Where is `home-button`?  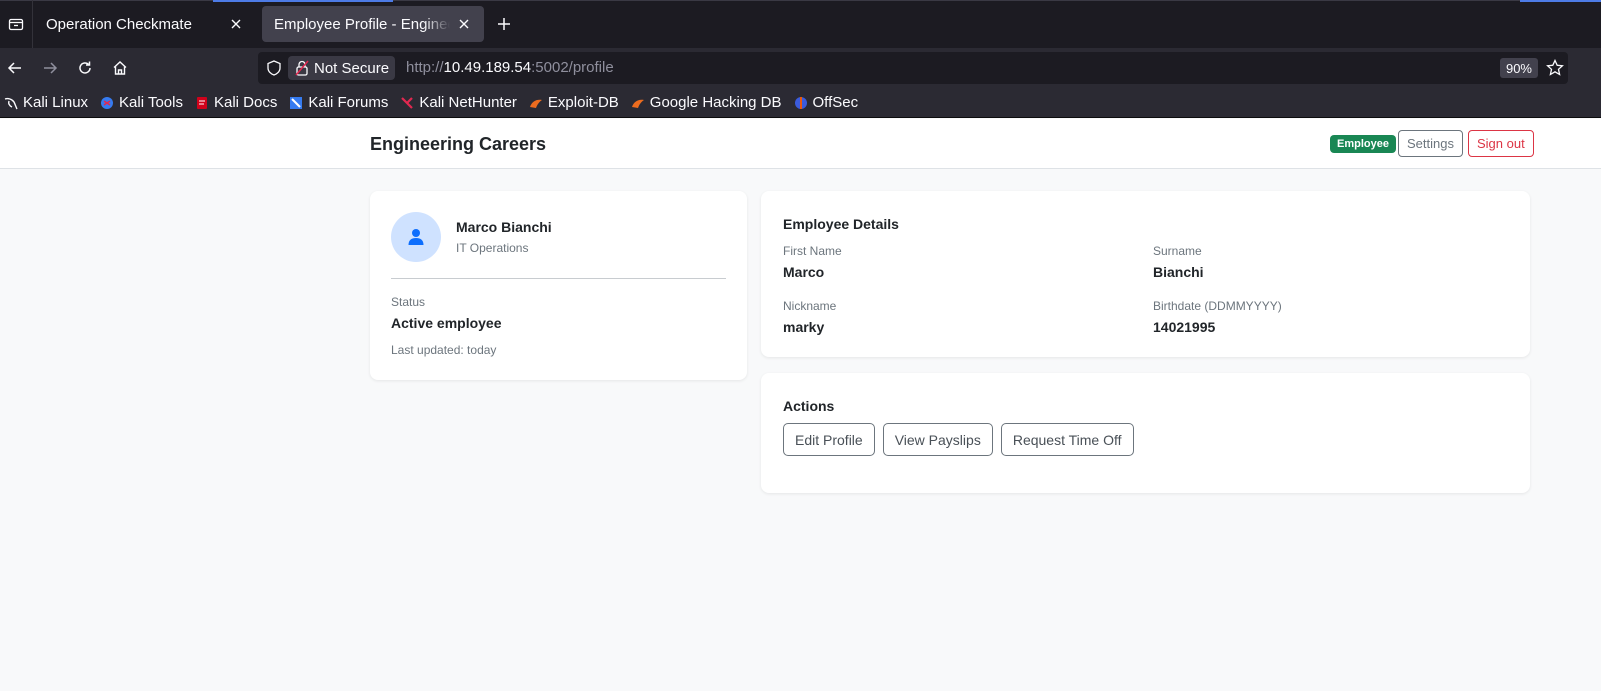 home-button is located at coordinates (120, 68).